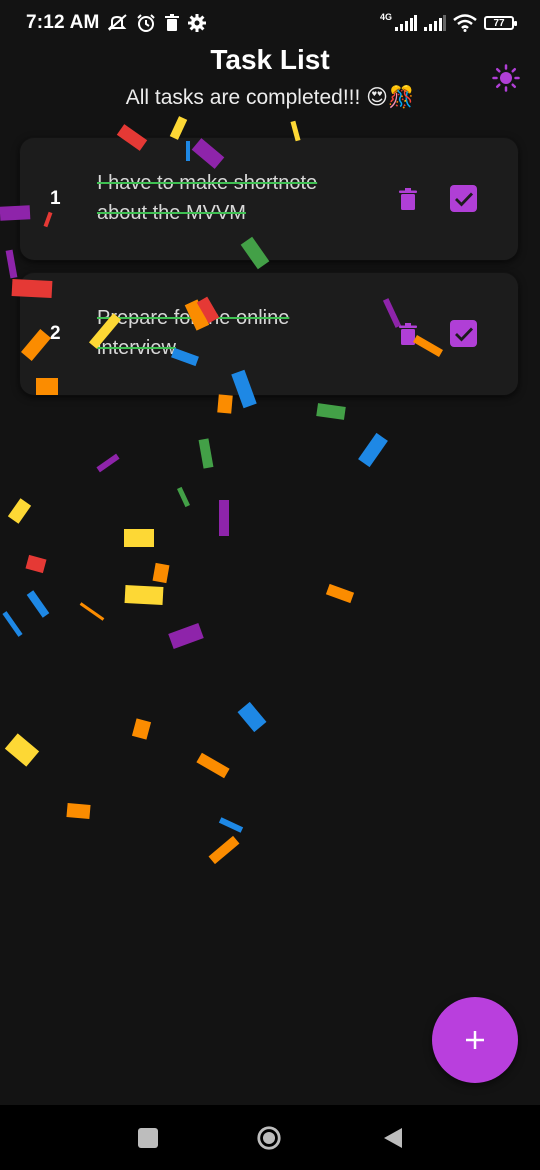 This screenshot has width=540, height=1170. I want to click on battery-icon: 77, so click(500, 23).